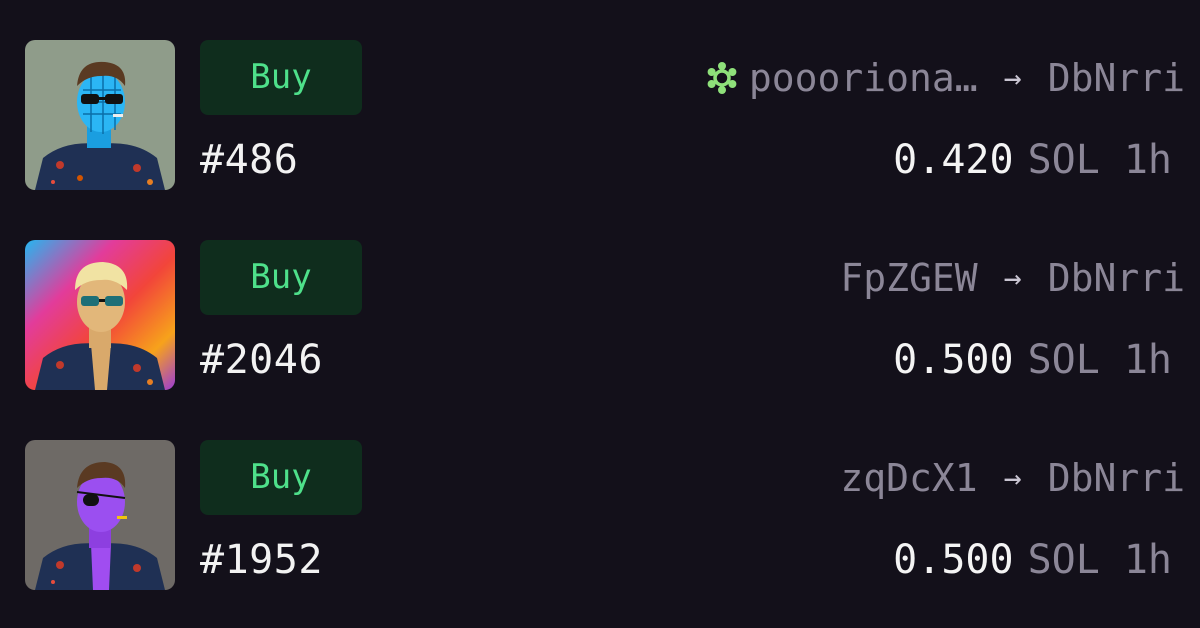 The image size is (1200, 628). What do you see at coordinates (908, 278) in the screenshot?
I see `from-address-link: FpZGEW` at bounding box center [908, 278].